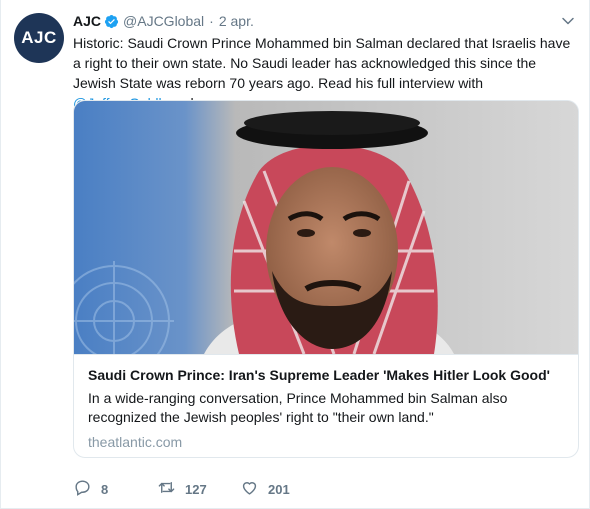 Image resolution: width=590 pixels, height=509 pixels. What do you see at coordinates (568, 21) in the screenshot?
I see `chevron-down-icon` at bounding box center [568, 21].